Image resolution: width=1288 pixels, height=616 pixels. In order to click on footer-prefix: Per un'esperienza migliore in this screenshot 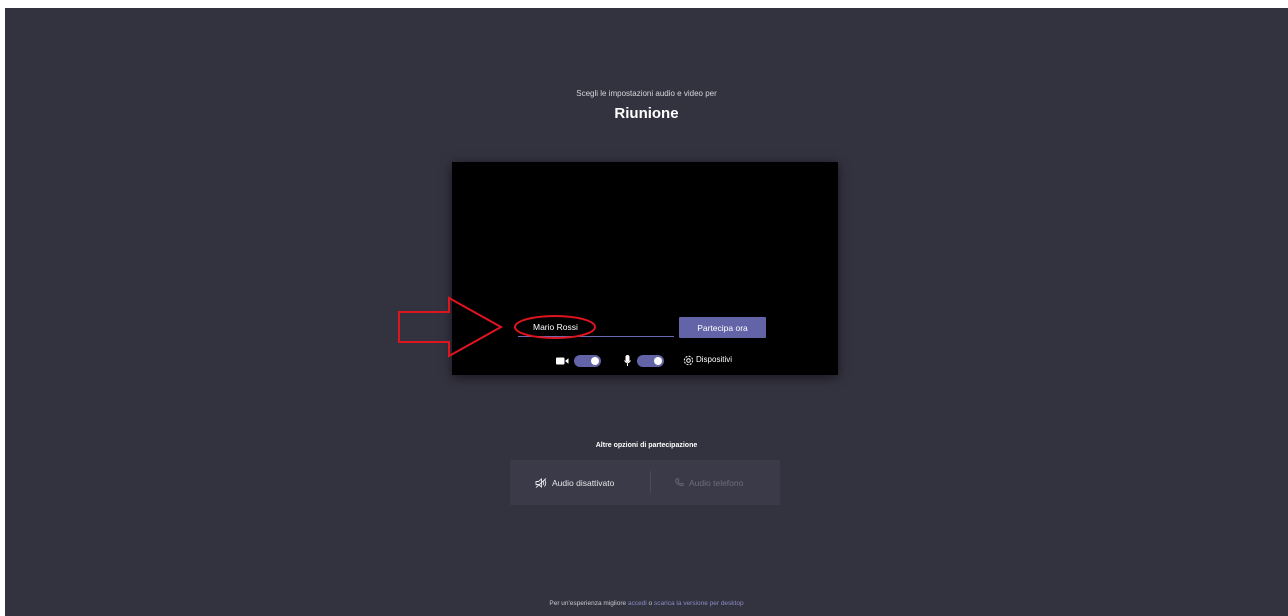, I will do `click(588, 603)`.